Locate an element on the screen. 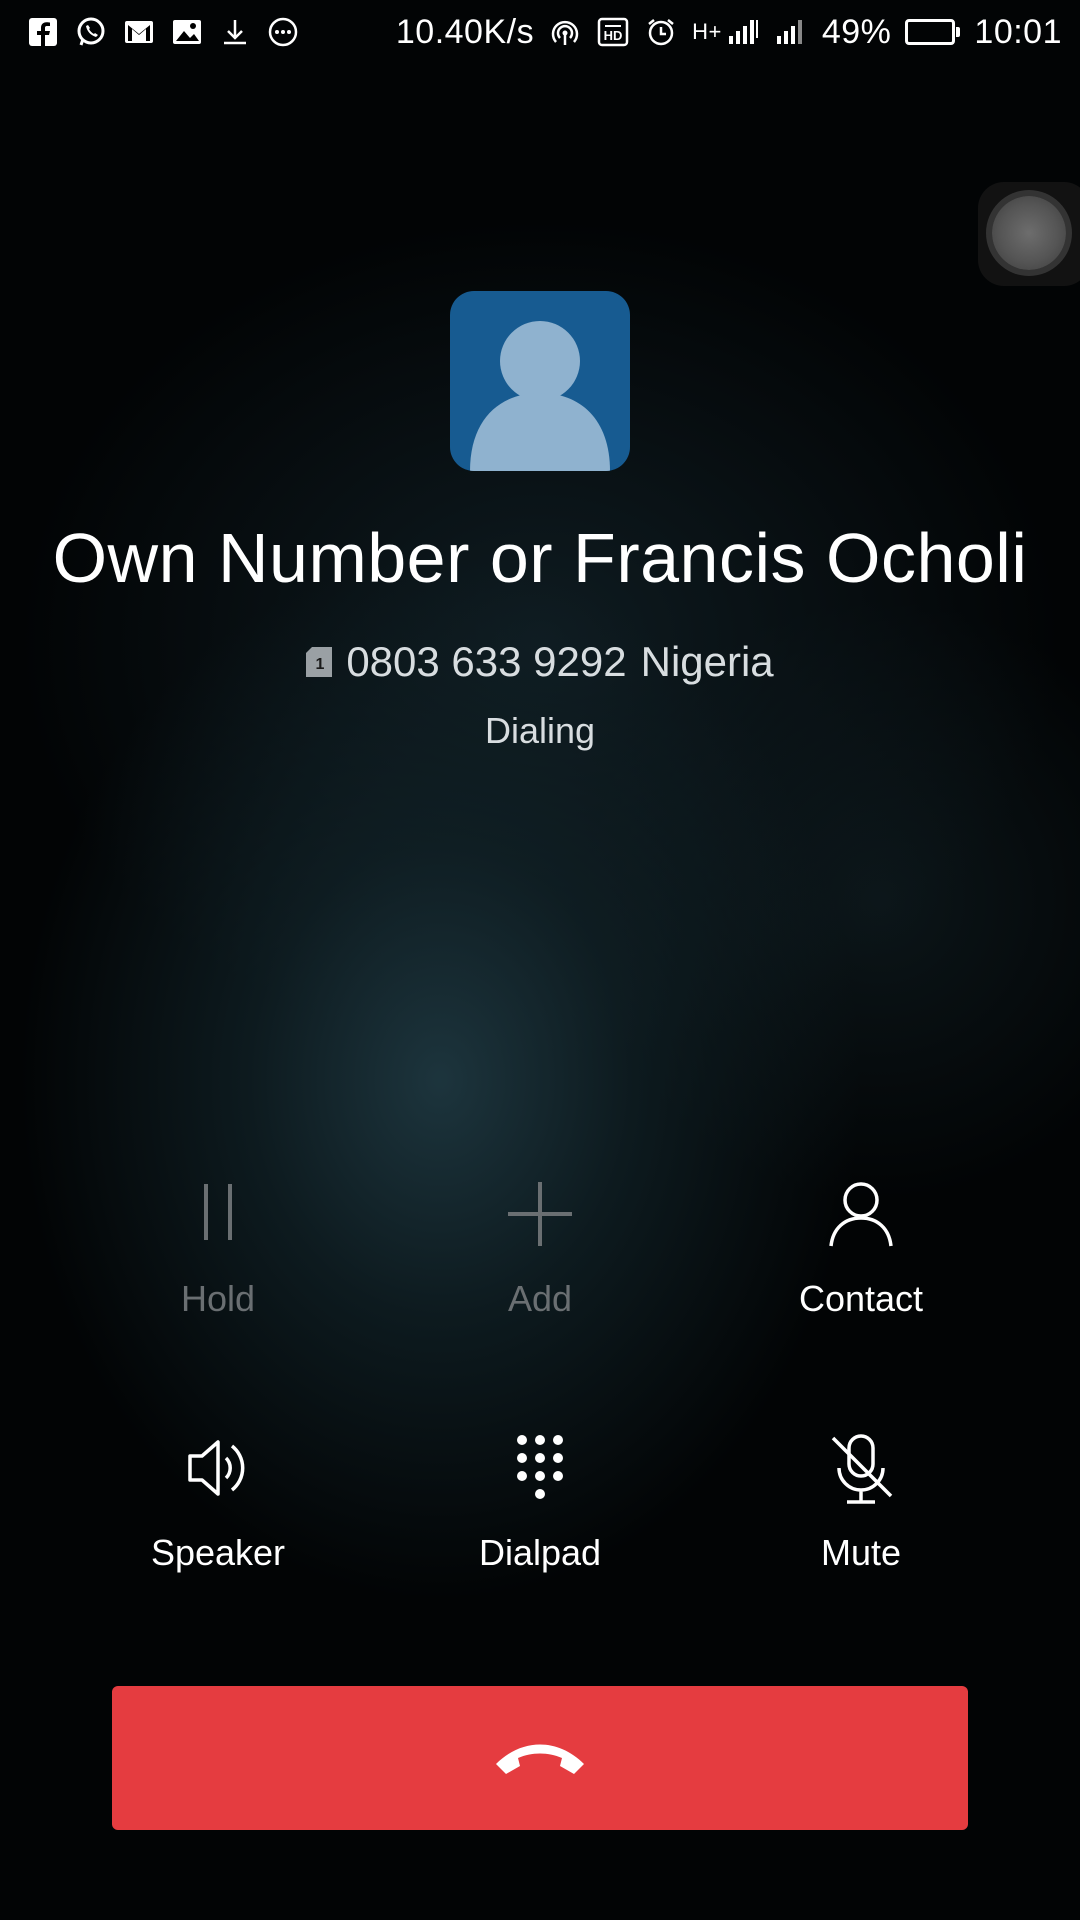 This screenshot has width=1080, height=1920. sim-card-icon: 1 is located at coordinates (319, 662).